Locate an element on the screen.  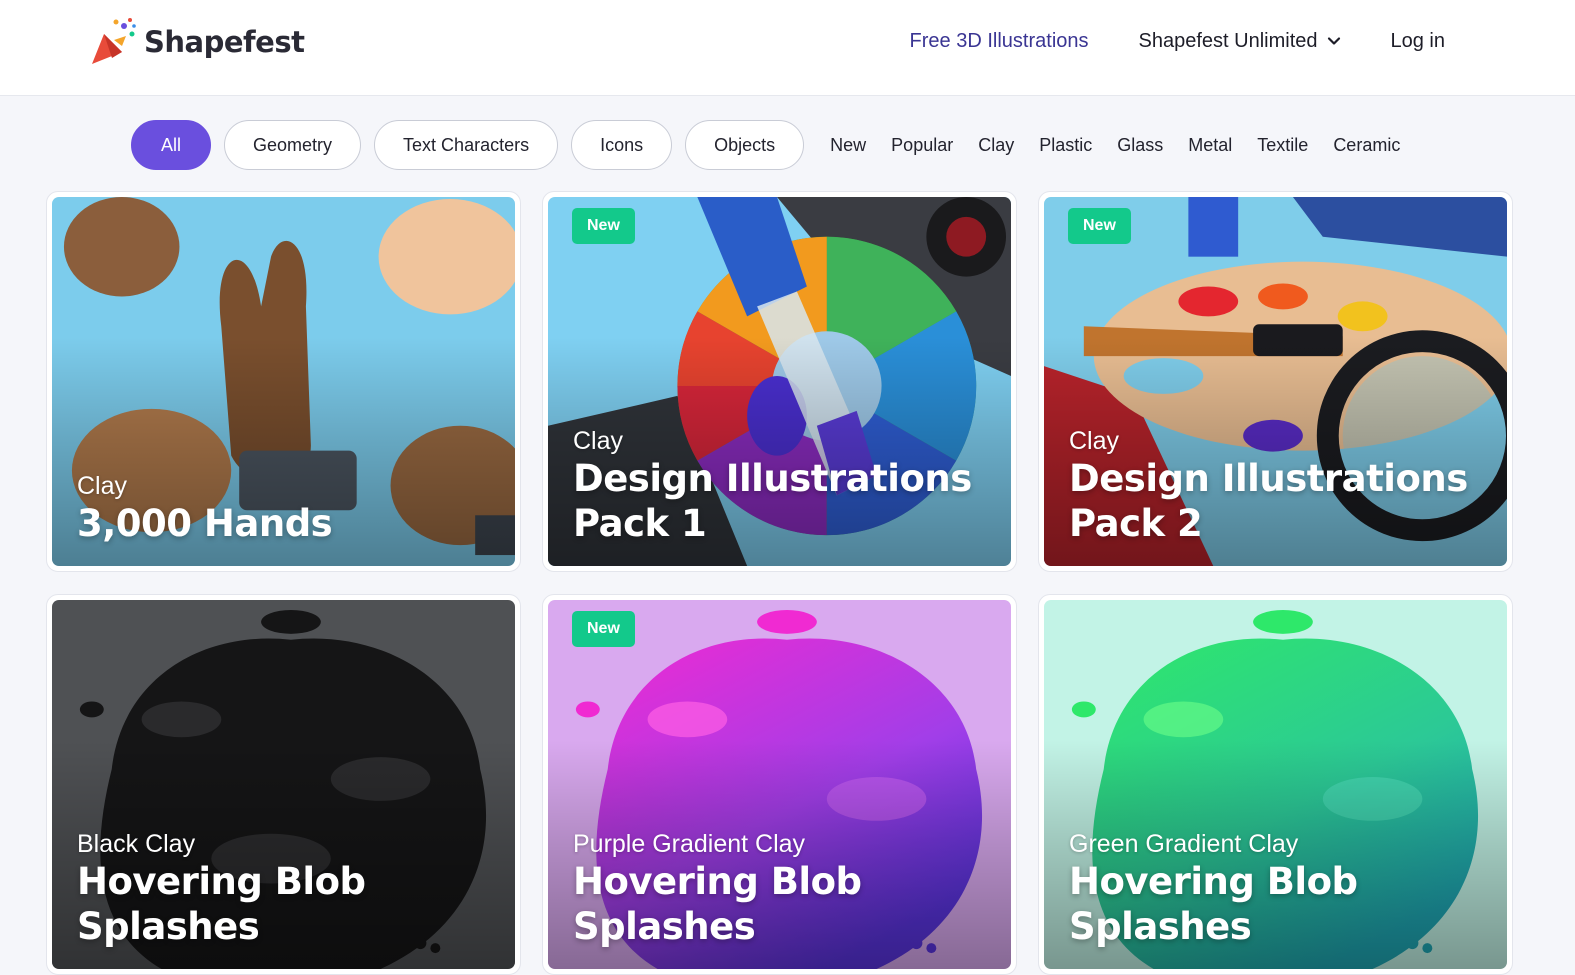
nav-shapefest-unlimited: Shapefest Unlimited is located at coordinates (1240, 41).